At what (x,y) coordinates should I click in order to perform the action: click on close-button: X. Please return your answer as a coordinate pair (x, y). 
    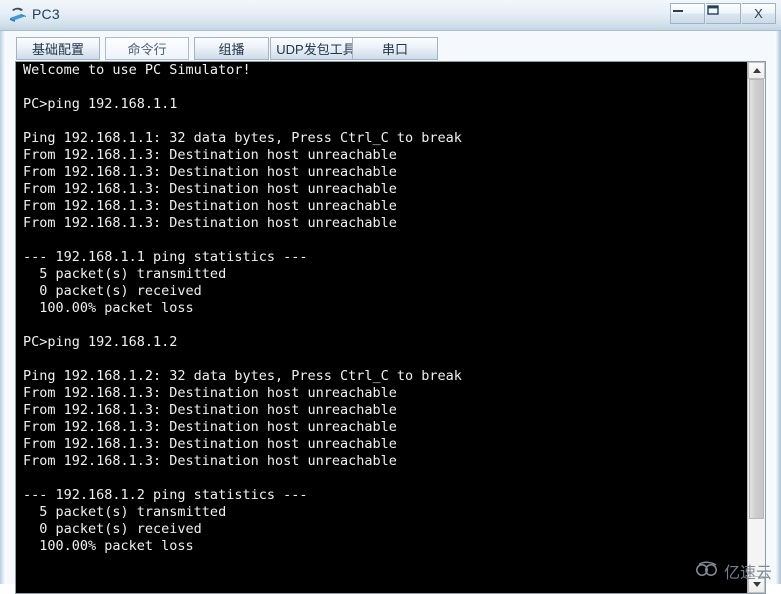
    Looking at the image, I should click on (759, 13).